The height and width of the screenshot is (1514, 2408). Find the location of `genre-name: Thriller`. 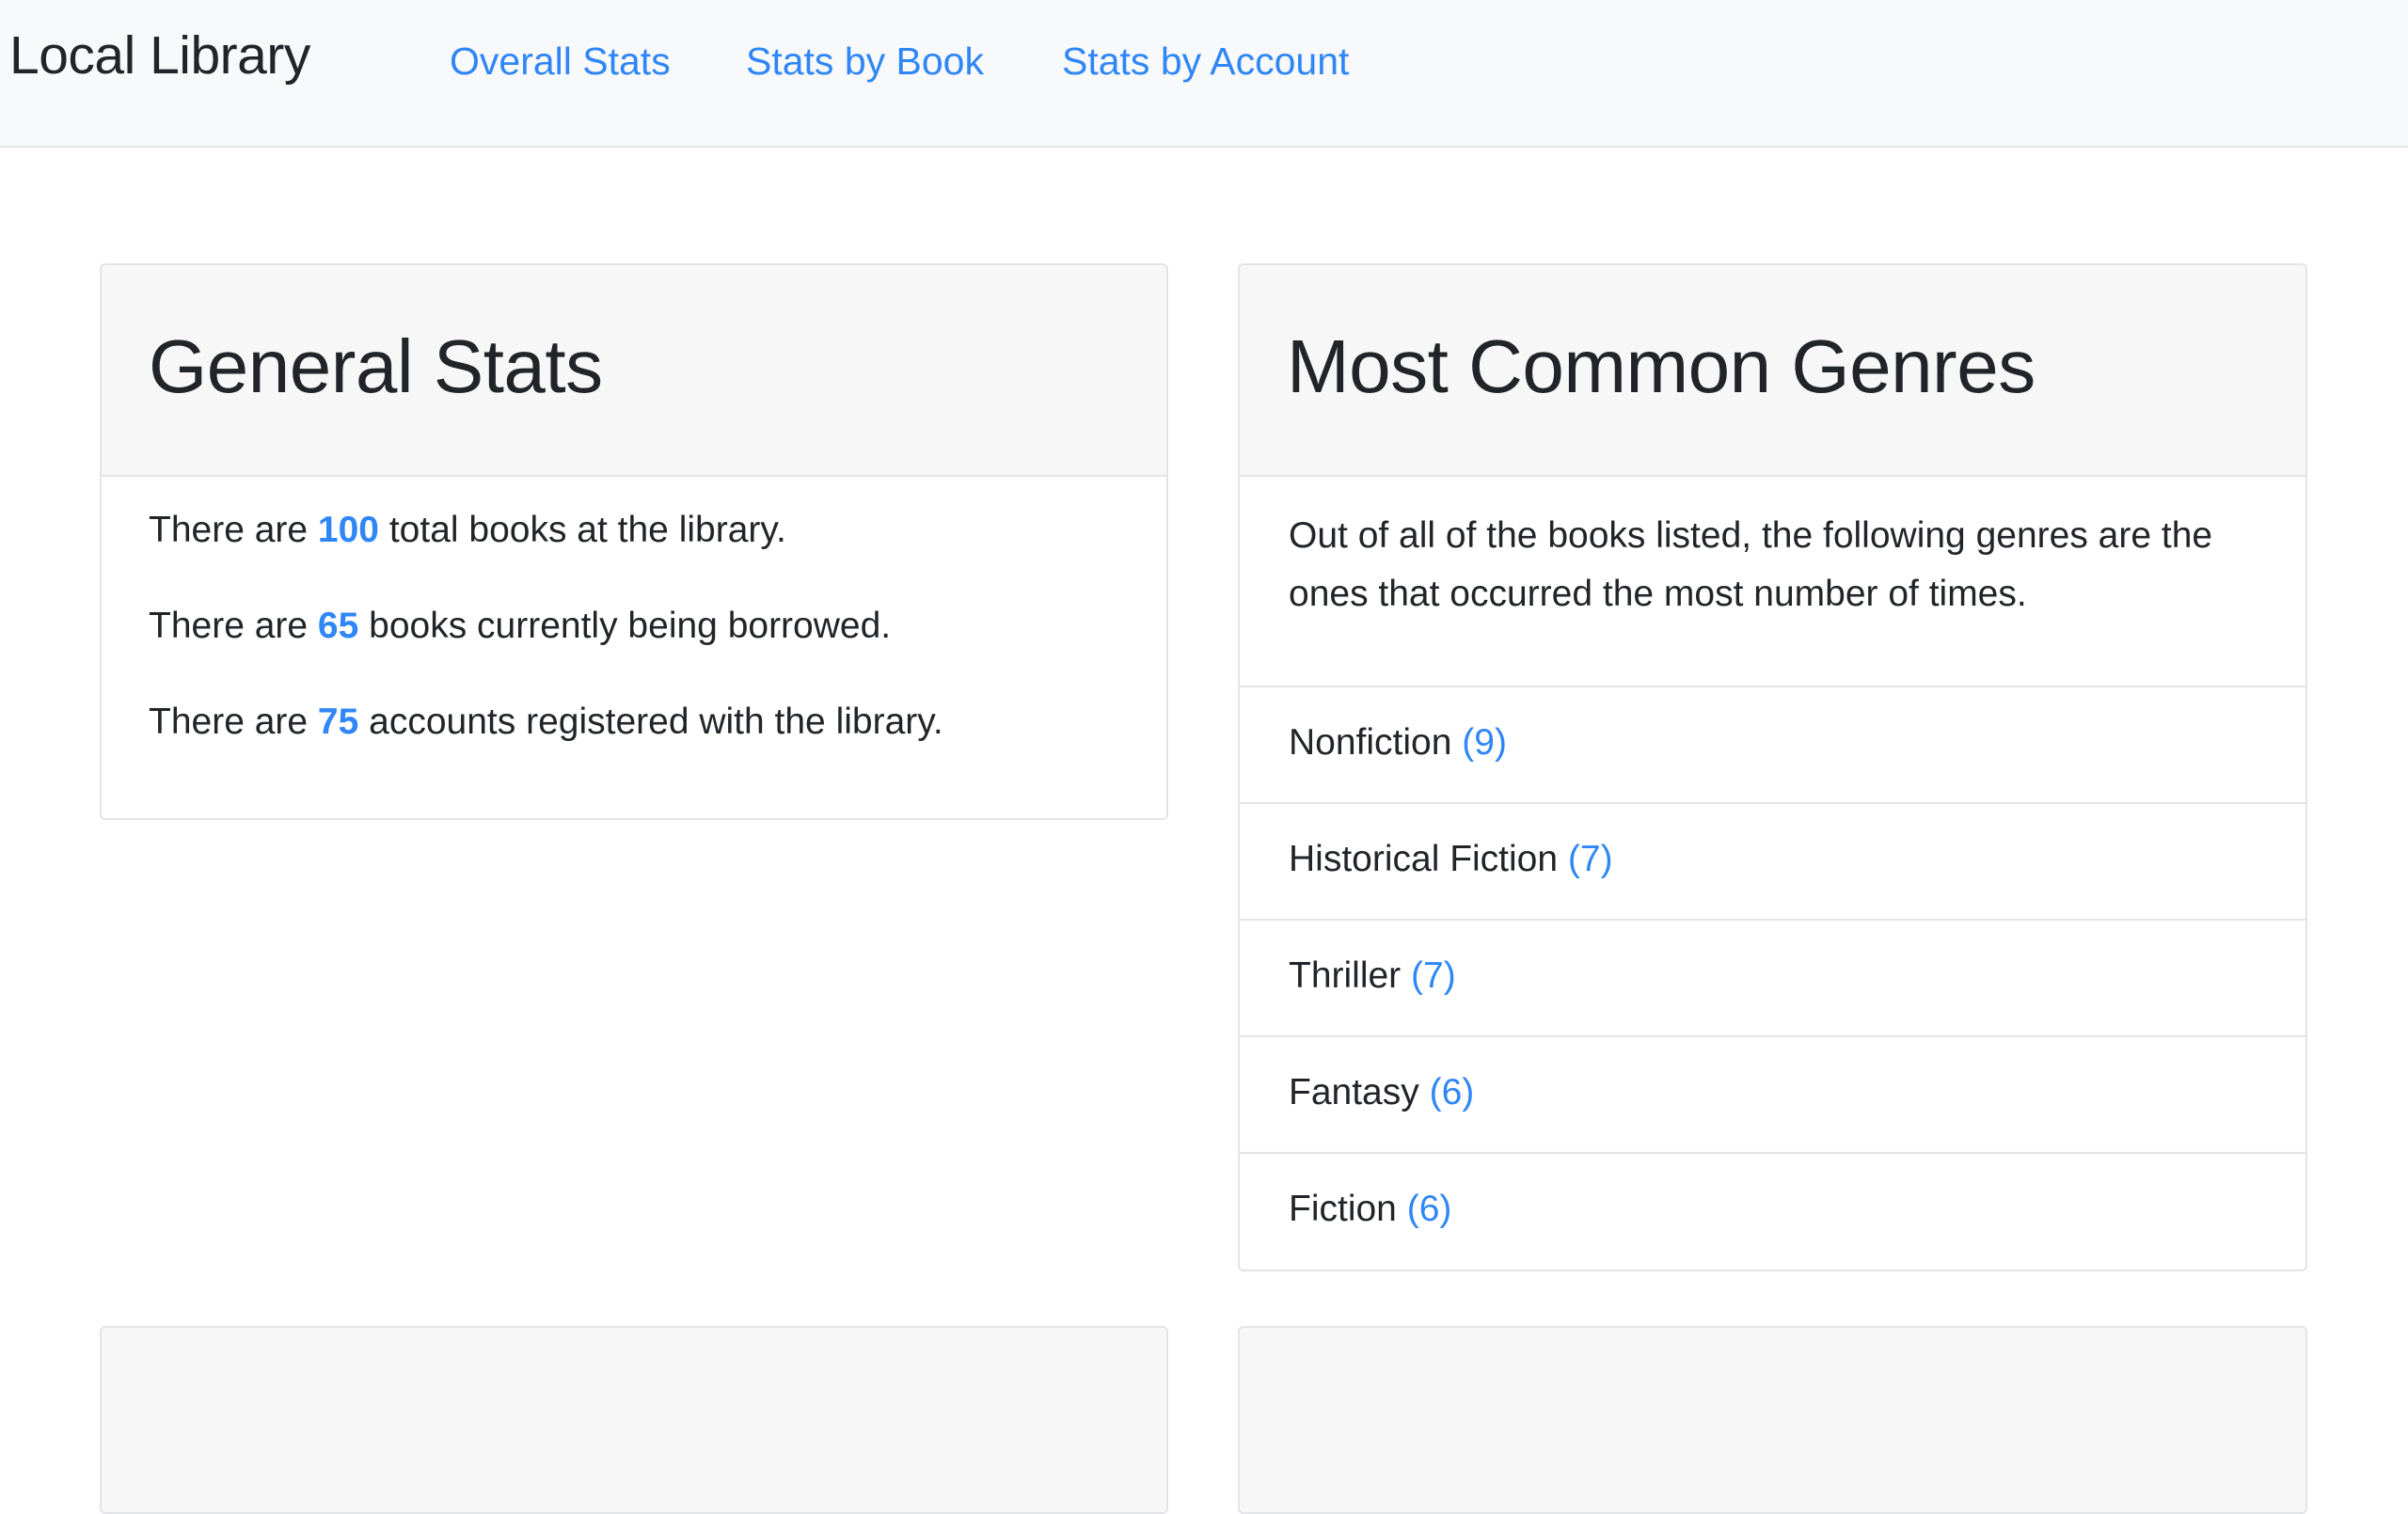

genre-name: Thriller is located at coordinates (1346, 975).